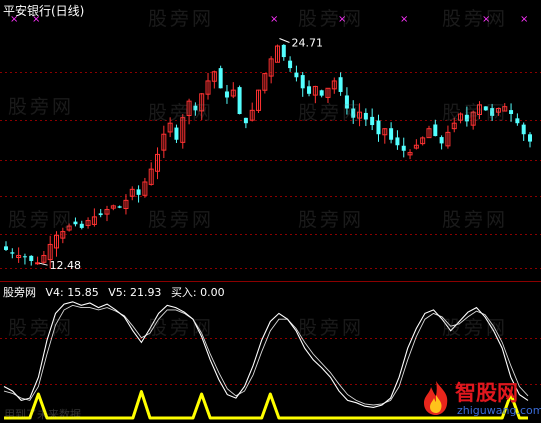 This screenshot has width=541, height=423. Describe the element at coordinates (135, 292) in the screenshot. I see `v5-value: V5: 21.93` at that location.